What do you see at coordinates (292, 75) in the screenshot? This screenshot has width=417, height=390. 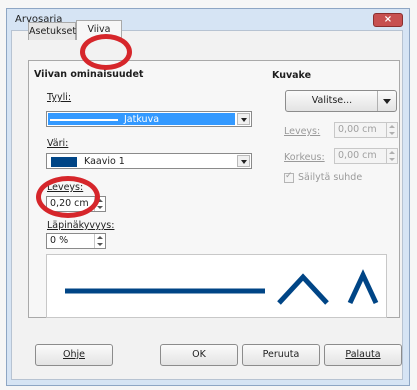 I see `icon-heading: Kuvake` at bounding box center [292, 75].